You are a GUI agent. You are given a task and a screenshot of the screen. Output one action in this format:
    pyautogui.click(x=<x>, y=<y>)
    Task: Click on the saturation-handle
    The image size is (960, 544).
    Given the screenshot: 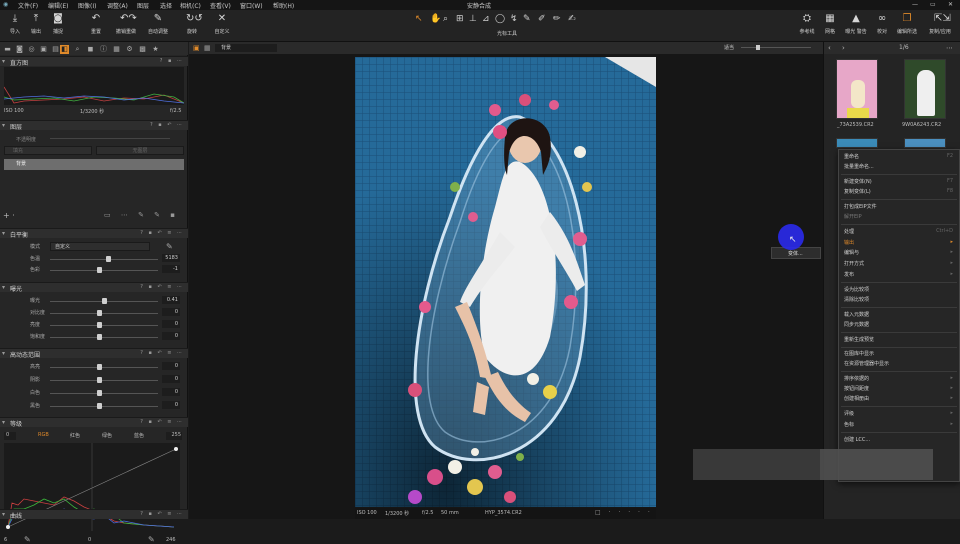 What is the action you would take?
    pyautogui.click(x=99, y=337)
    